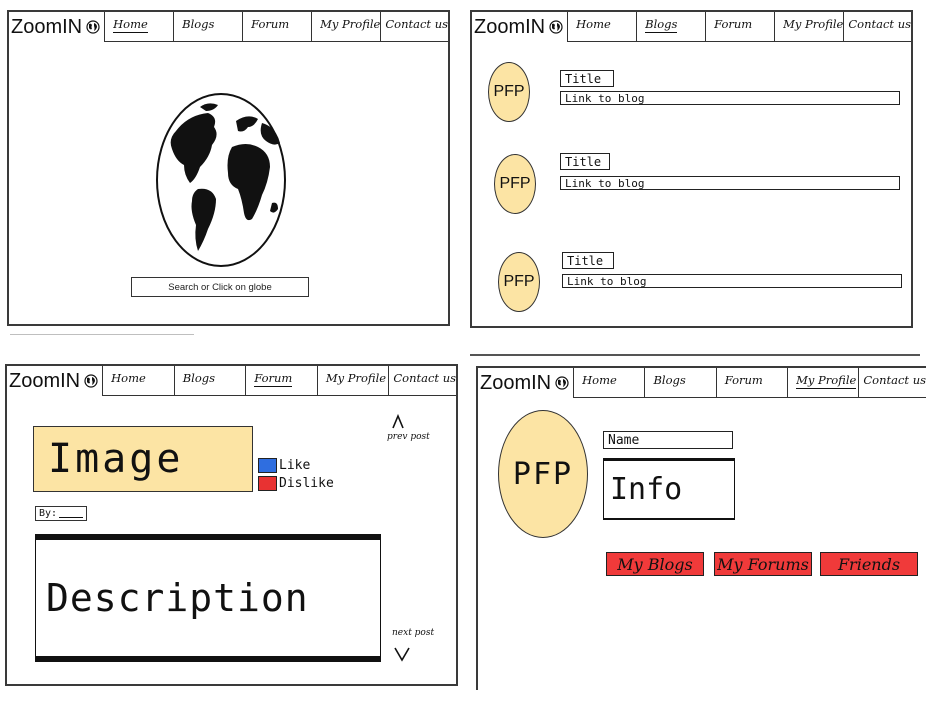  I want to click on dislike-swatch, so click(267, 483).